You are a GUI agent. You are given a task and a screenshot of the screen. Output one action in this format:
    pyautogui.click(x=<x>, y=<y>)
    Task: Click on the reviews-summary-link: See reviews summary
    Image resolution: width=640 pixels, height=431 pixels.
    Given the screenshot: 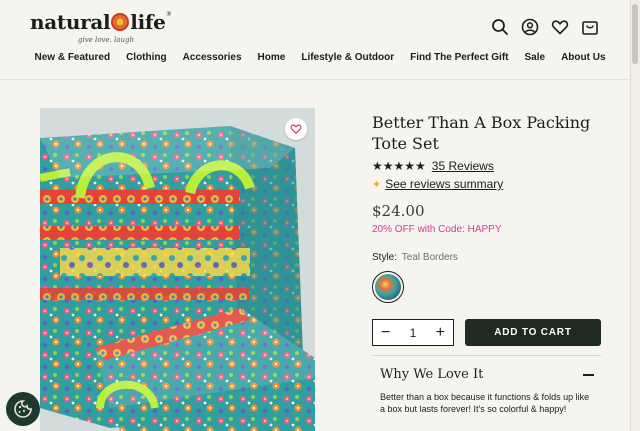 What is the action you would take?
    pyautogui.click(x=444, y=184)
    